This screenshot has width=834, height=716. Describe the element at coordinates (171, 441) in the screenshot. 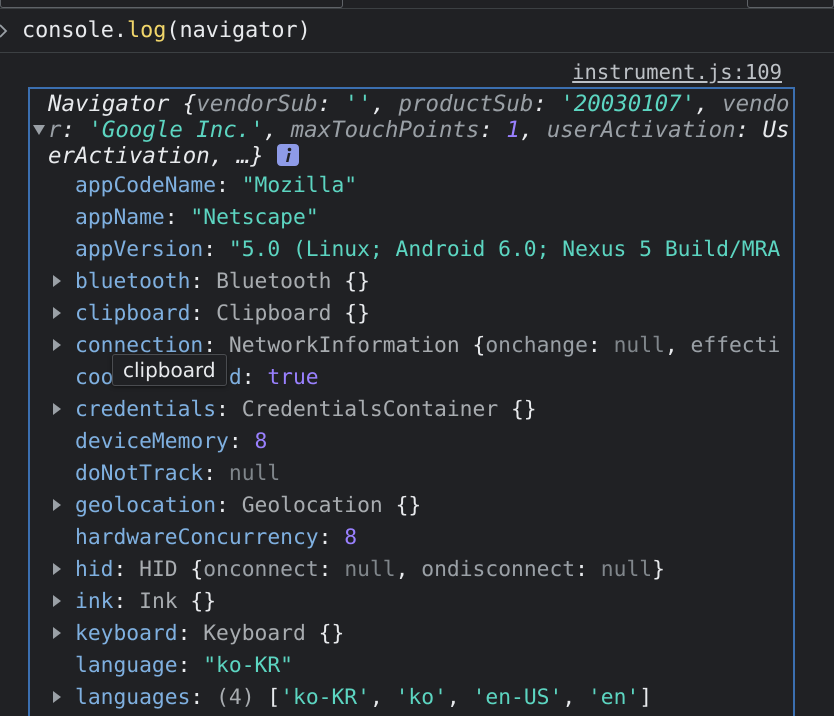

I see `property-entry: deviceMemory: 8` at that location.